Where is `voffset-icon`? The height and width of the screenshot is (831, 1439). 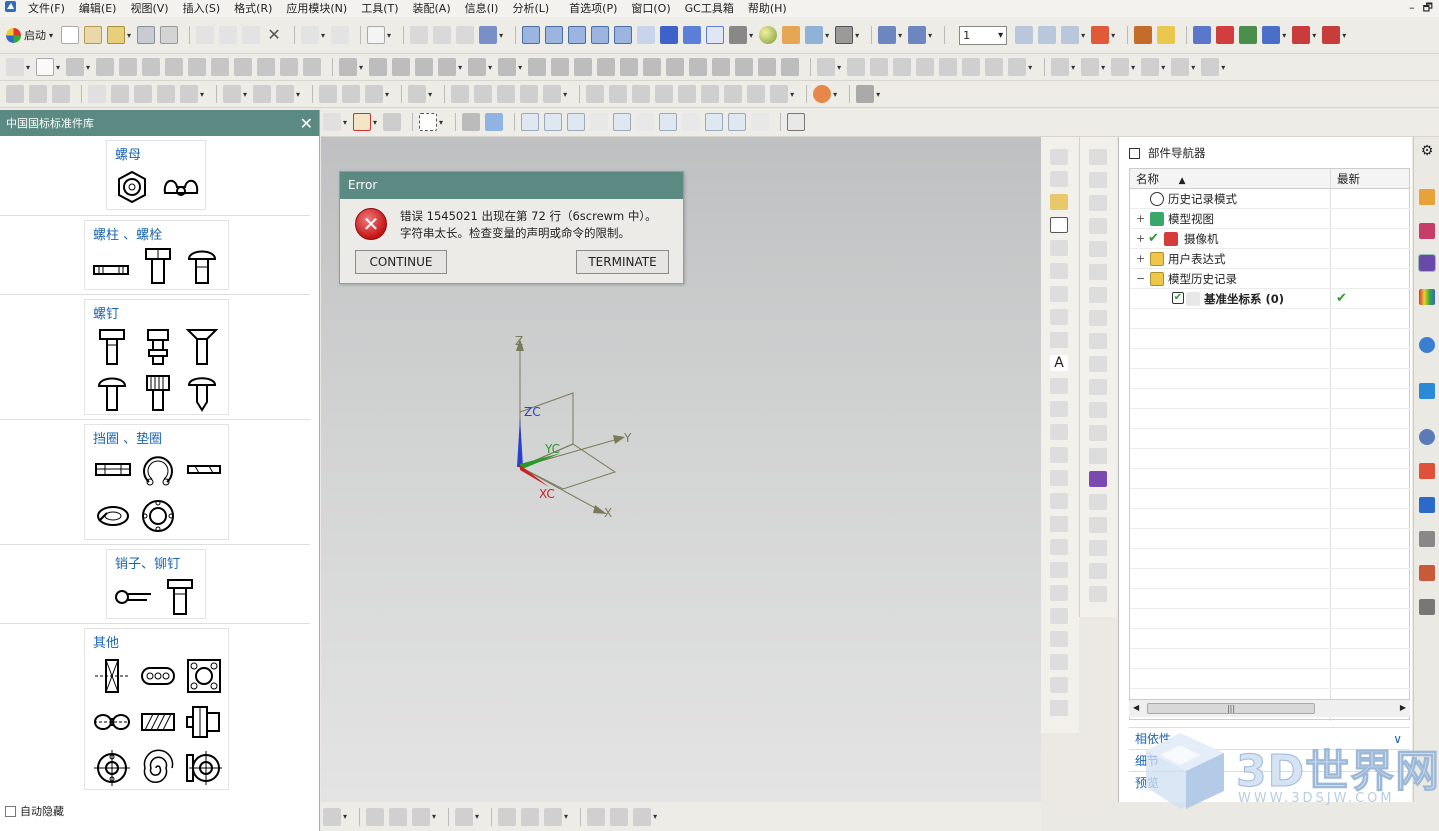
voffset-icon is located at coordinates (1059, 432).